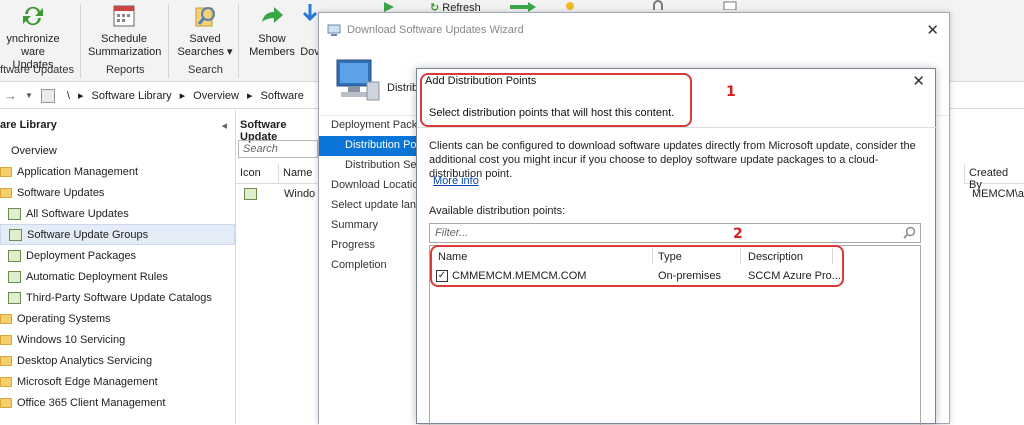 The image size is (1024, 425). What do you see at coordinates (29, 95) in the screenshot?
I see `history-dropdown-icon: ▼` at bounding box center [29, 95].